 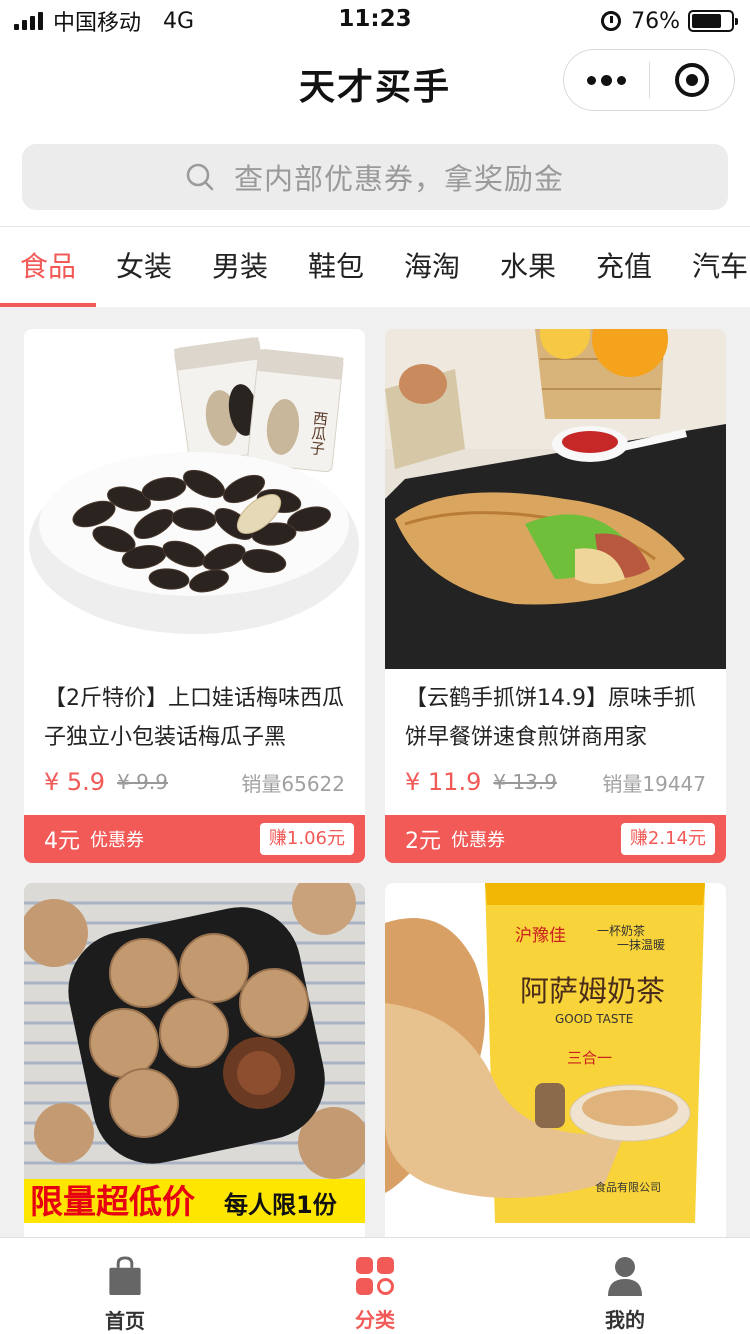 I want to click on earn-badge: 赚1.06元, so click(x=306, y=839).